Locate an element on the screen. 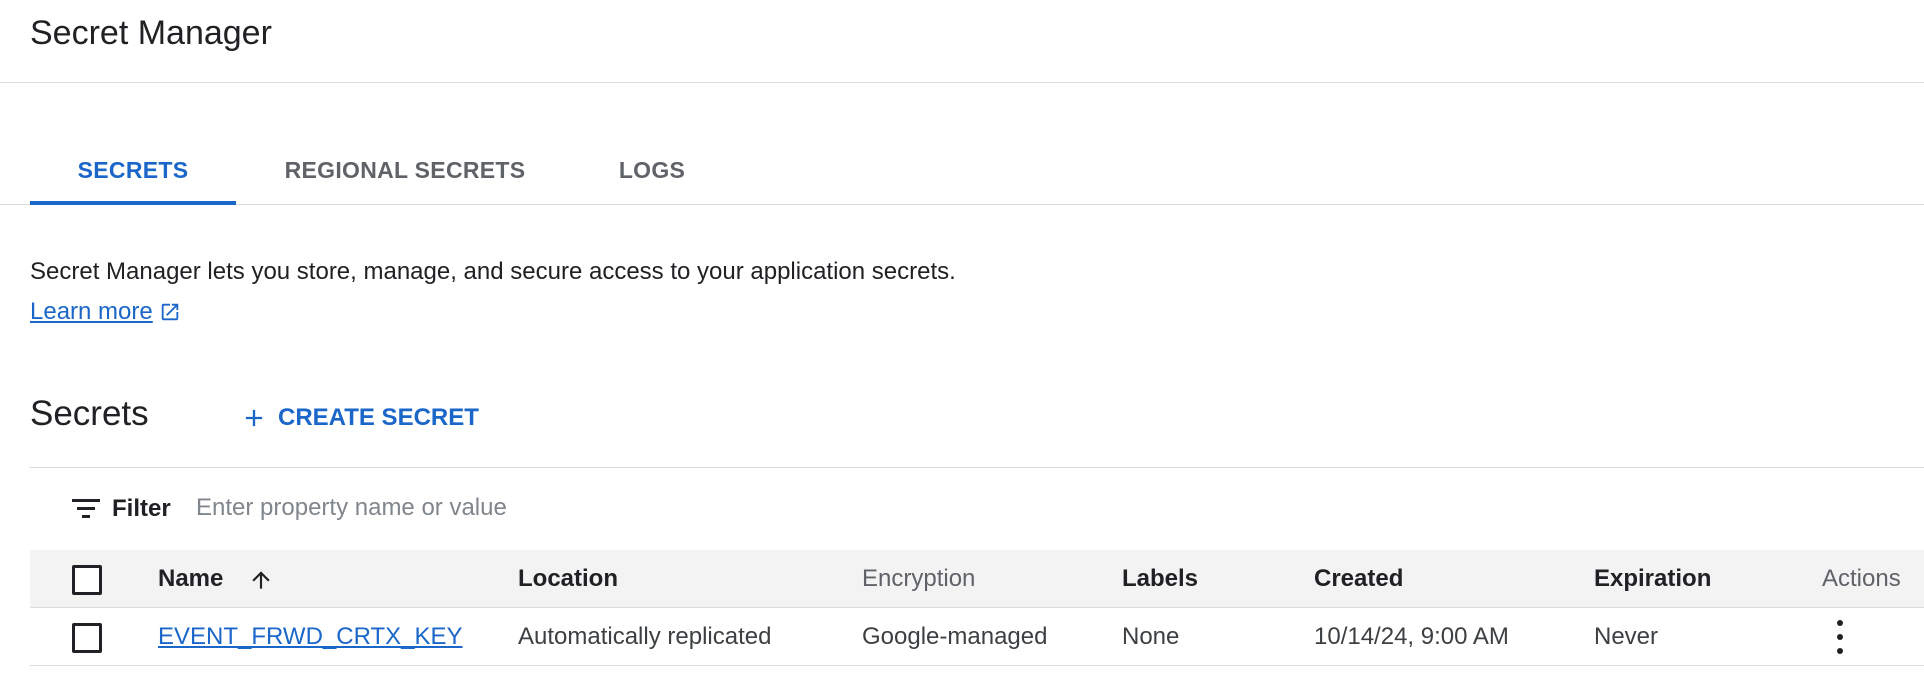 This screenshot has height=688, width=1924. column-header-expiration: Expiration is located at coordinates (1652, 578).